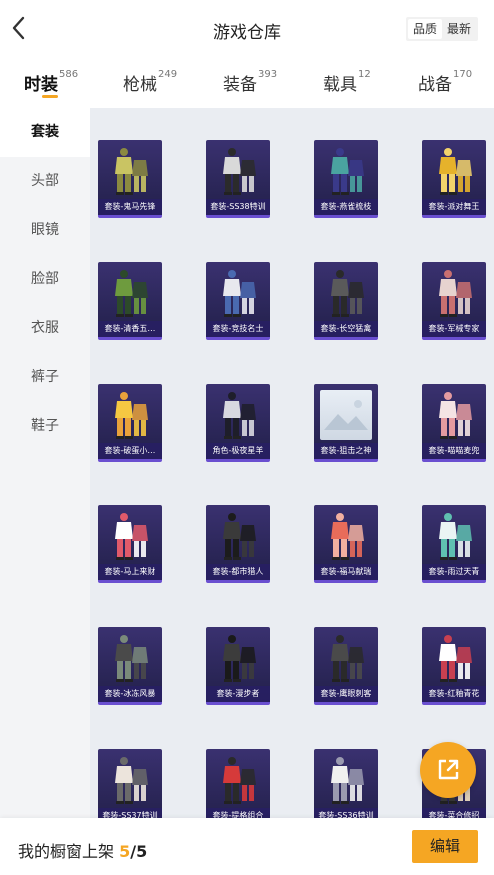  I want to click on item-card: 套装-雨过天青, so click(454, 544).